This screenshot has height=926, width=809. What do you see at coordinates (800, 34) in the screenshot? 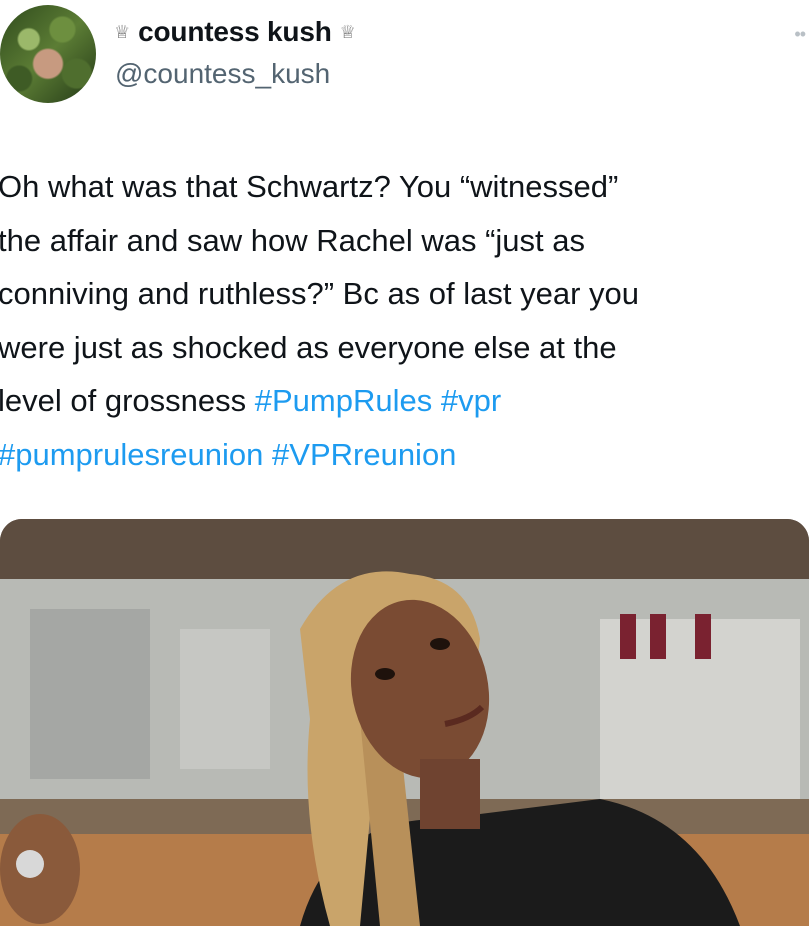
I see `more-dots-icon: ••` at bounding box center [800, 34].